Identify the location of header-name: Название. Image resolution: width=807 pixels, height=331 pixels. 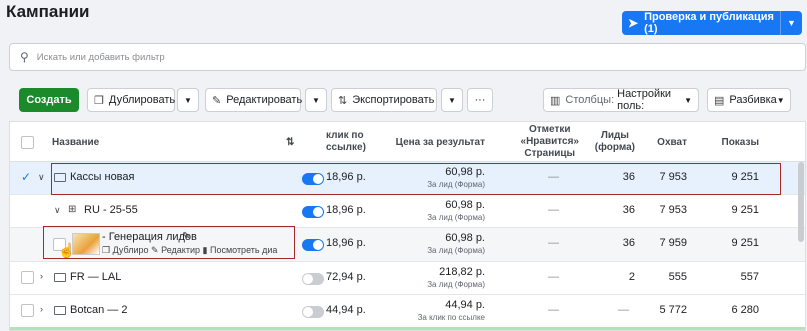
(75, 143).